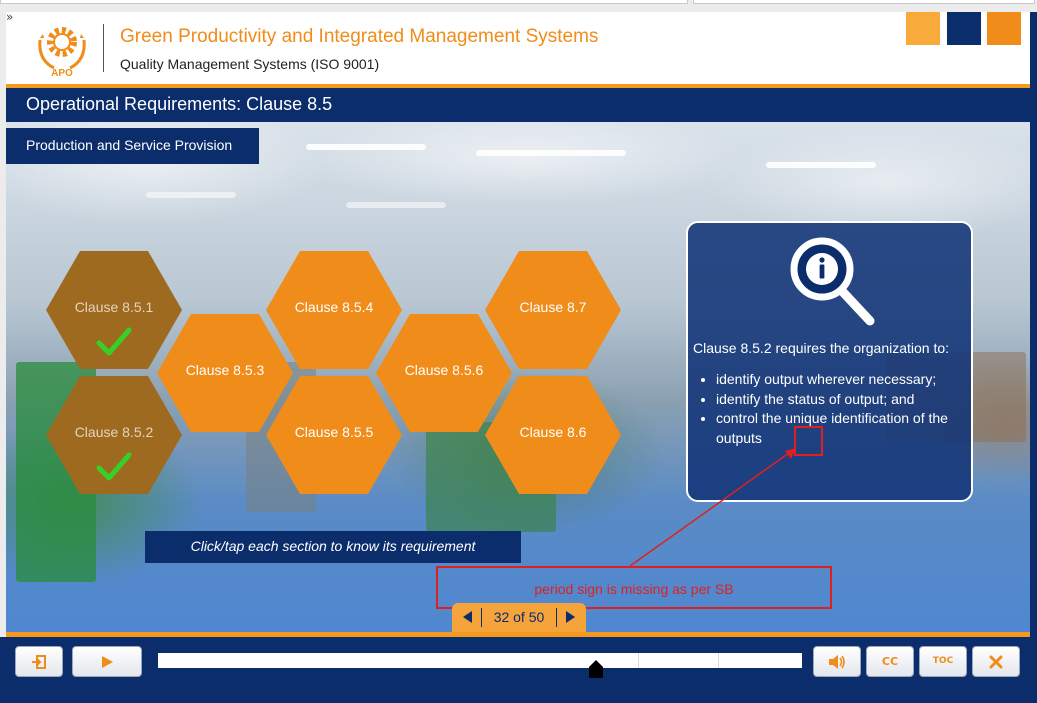 The image size is (1037, 703). I want to click on player-controls: CC TOC, so click(518, 670).